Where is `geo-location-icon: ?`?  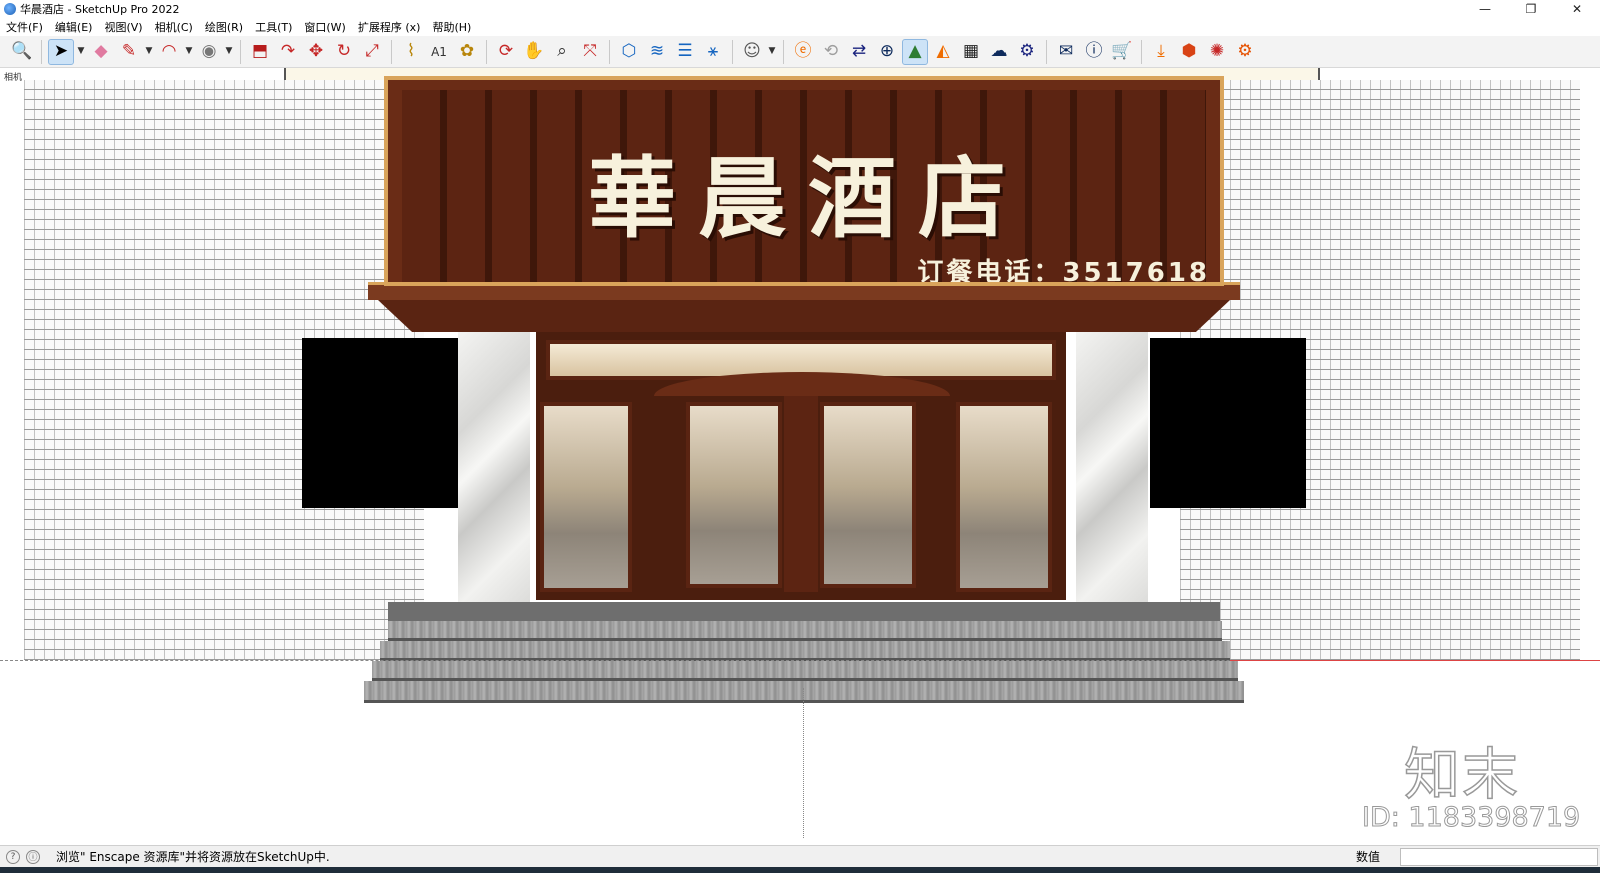 geo-location-icon: ? is located at coordinates (13, 856).